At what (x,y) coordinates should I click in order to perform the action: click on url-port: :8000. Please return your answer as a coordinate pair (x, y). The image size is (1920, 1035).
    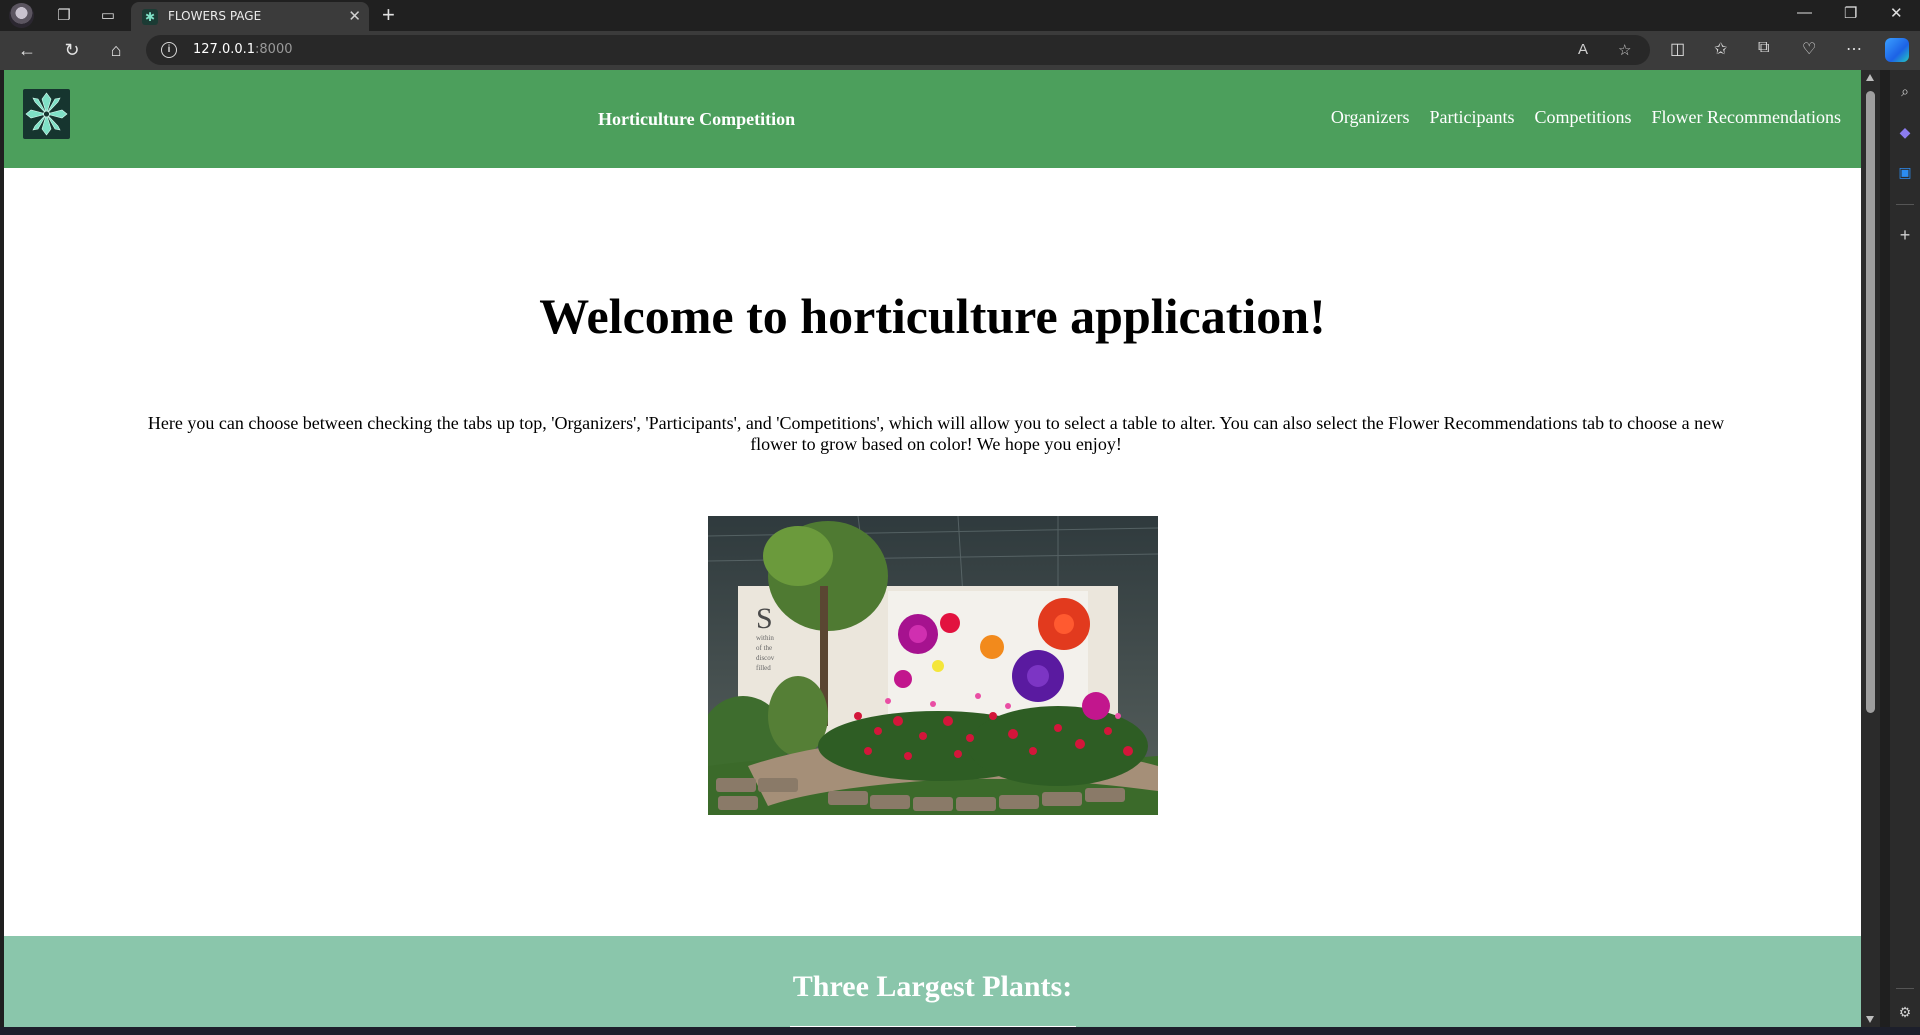
    Looking at the image, I should click on (274, 49).